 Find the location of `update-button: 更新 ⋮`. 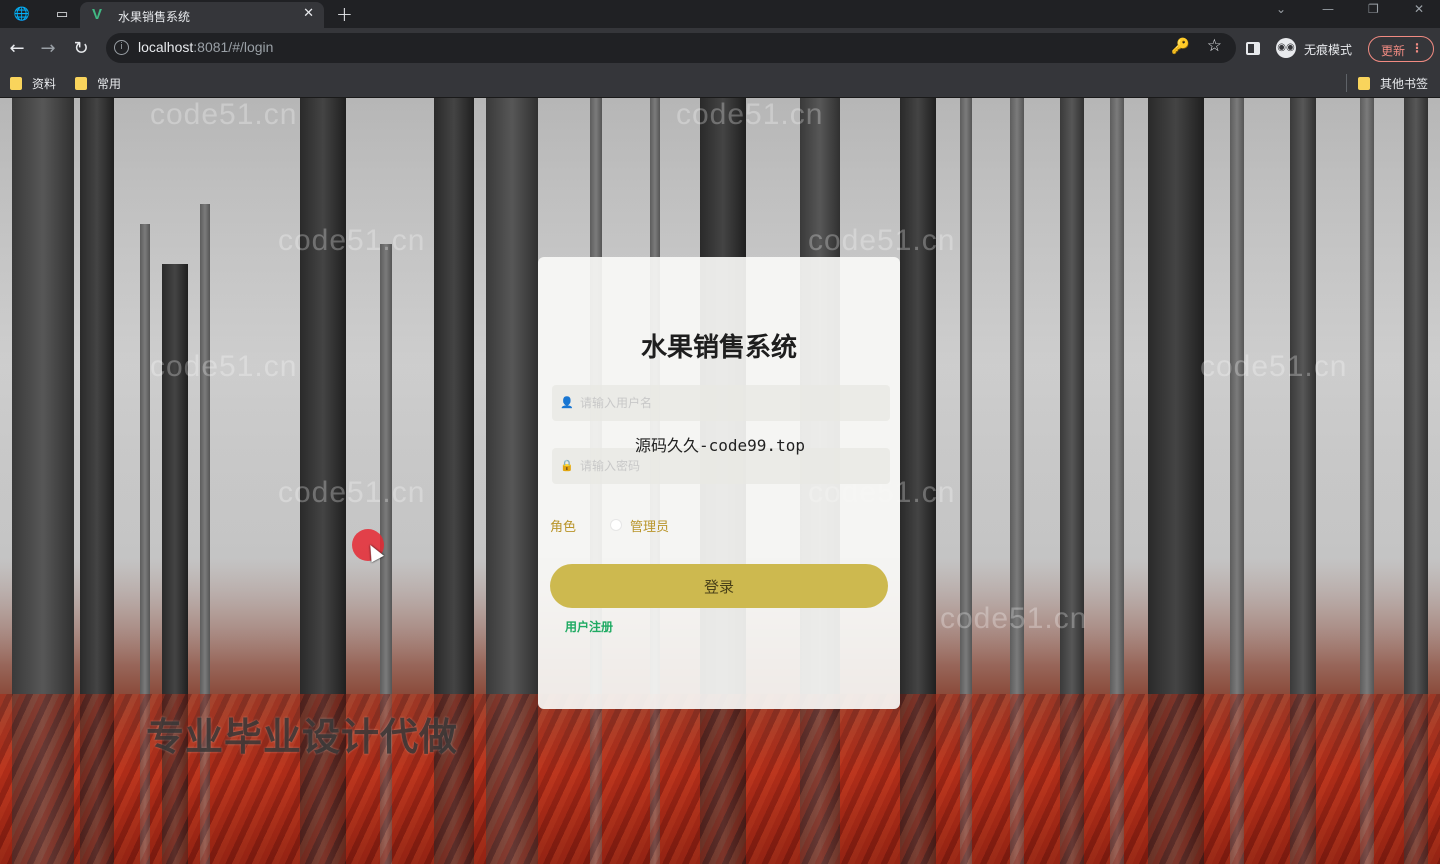

update-button: 更新 ⋮ is located at coordinates (1401, 49).